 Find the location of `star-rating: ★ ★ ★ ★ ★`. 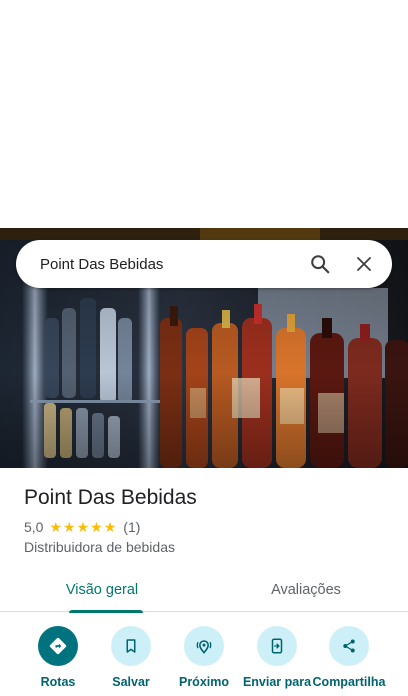

star-rating: ★ ★ ★ ★ ★ is located at coordinates (83, 527).